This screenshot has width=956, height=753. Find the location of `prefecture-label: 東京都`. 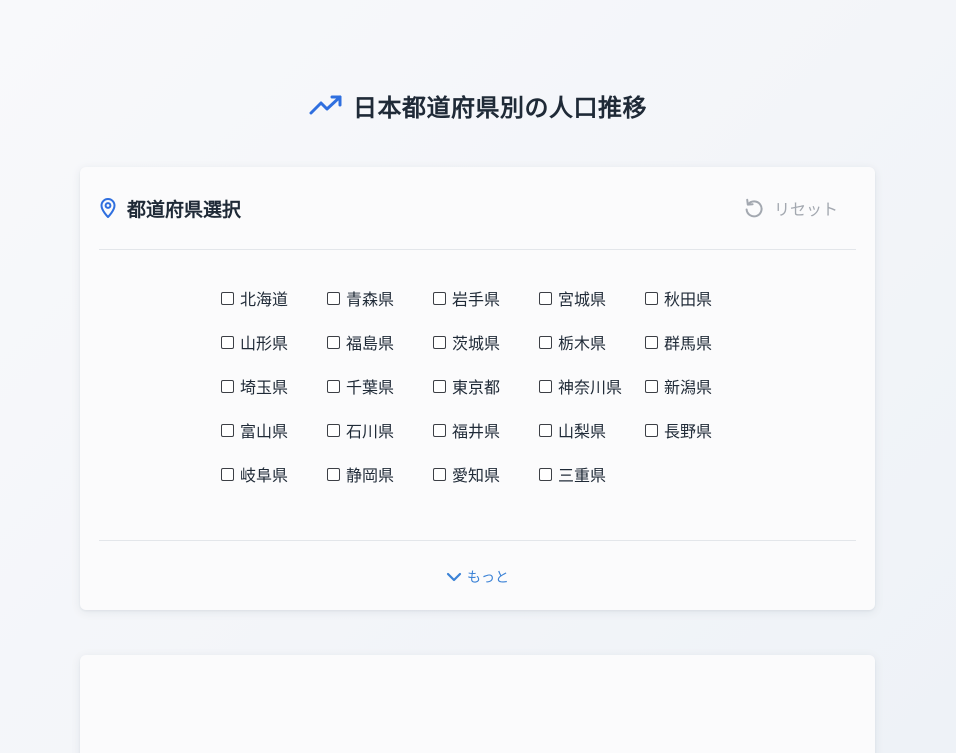

prefecture-label: 東京都 is located at coordinates (476, 387).